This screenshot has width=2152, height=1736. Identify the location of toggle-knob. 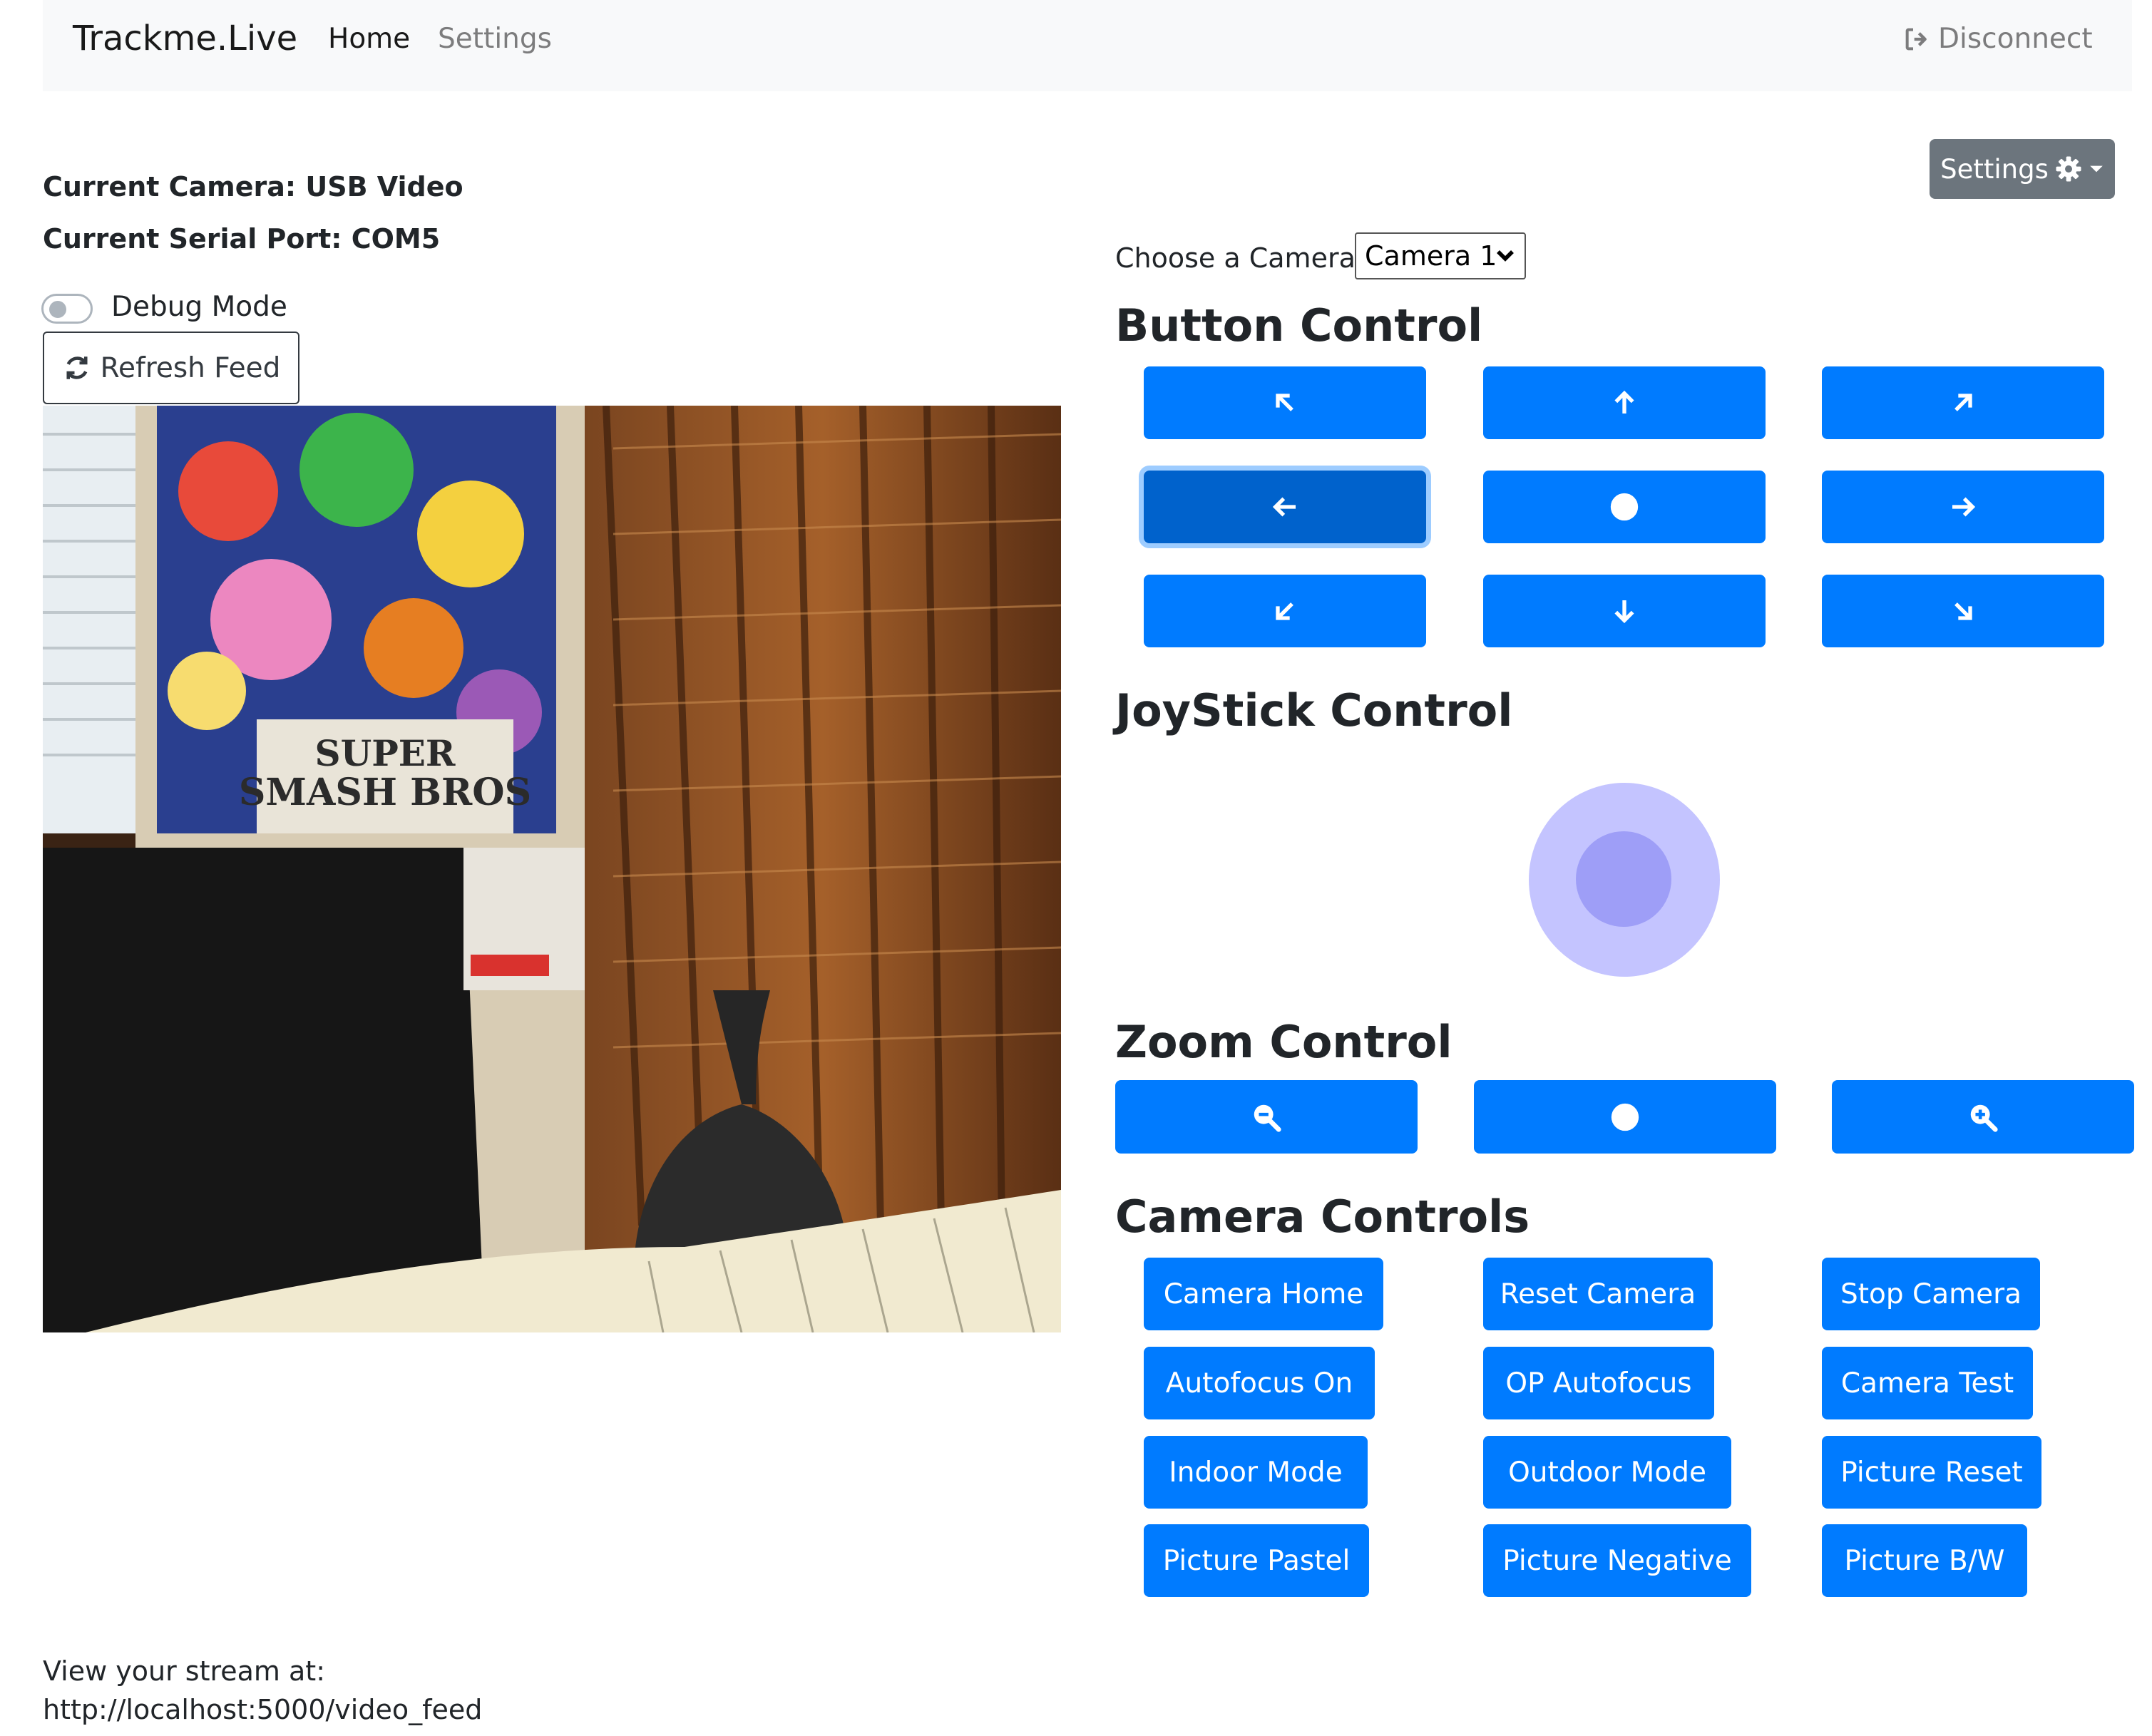
(57, 309).